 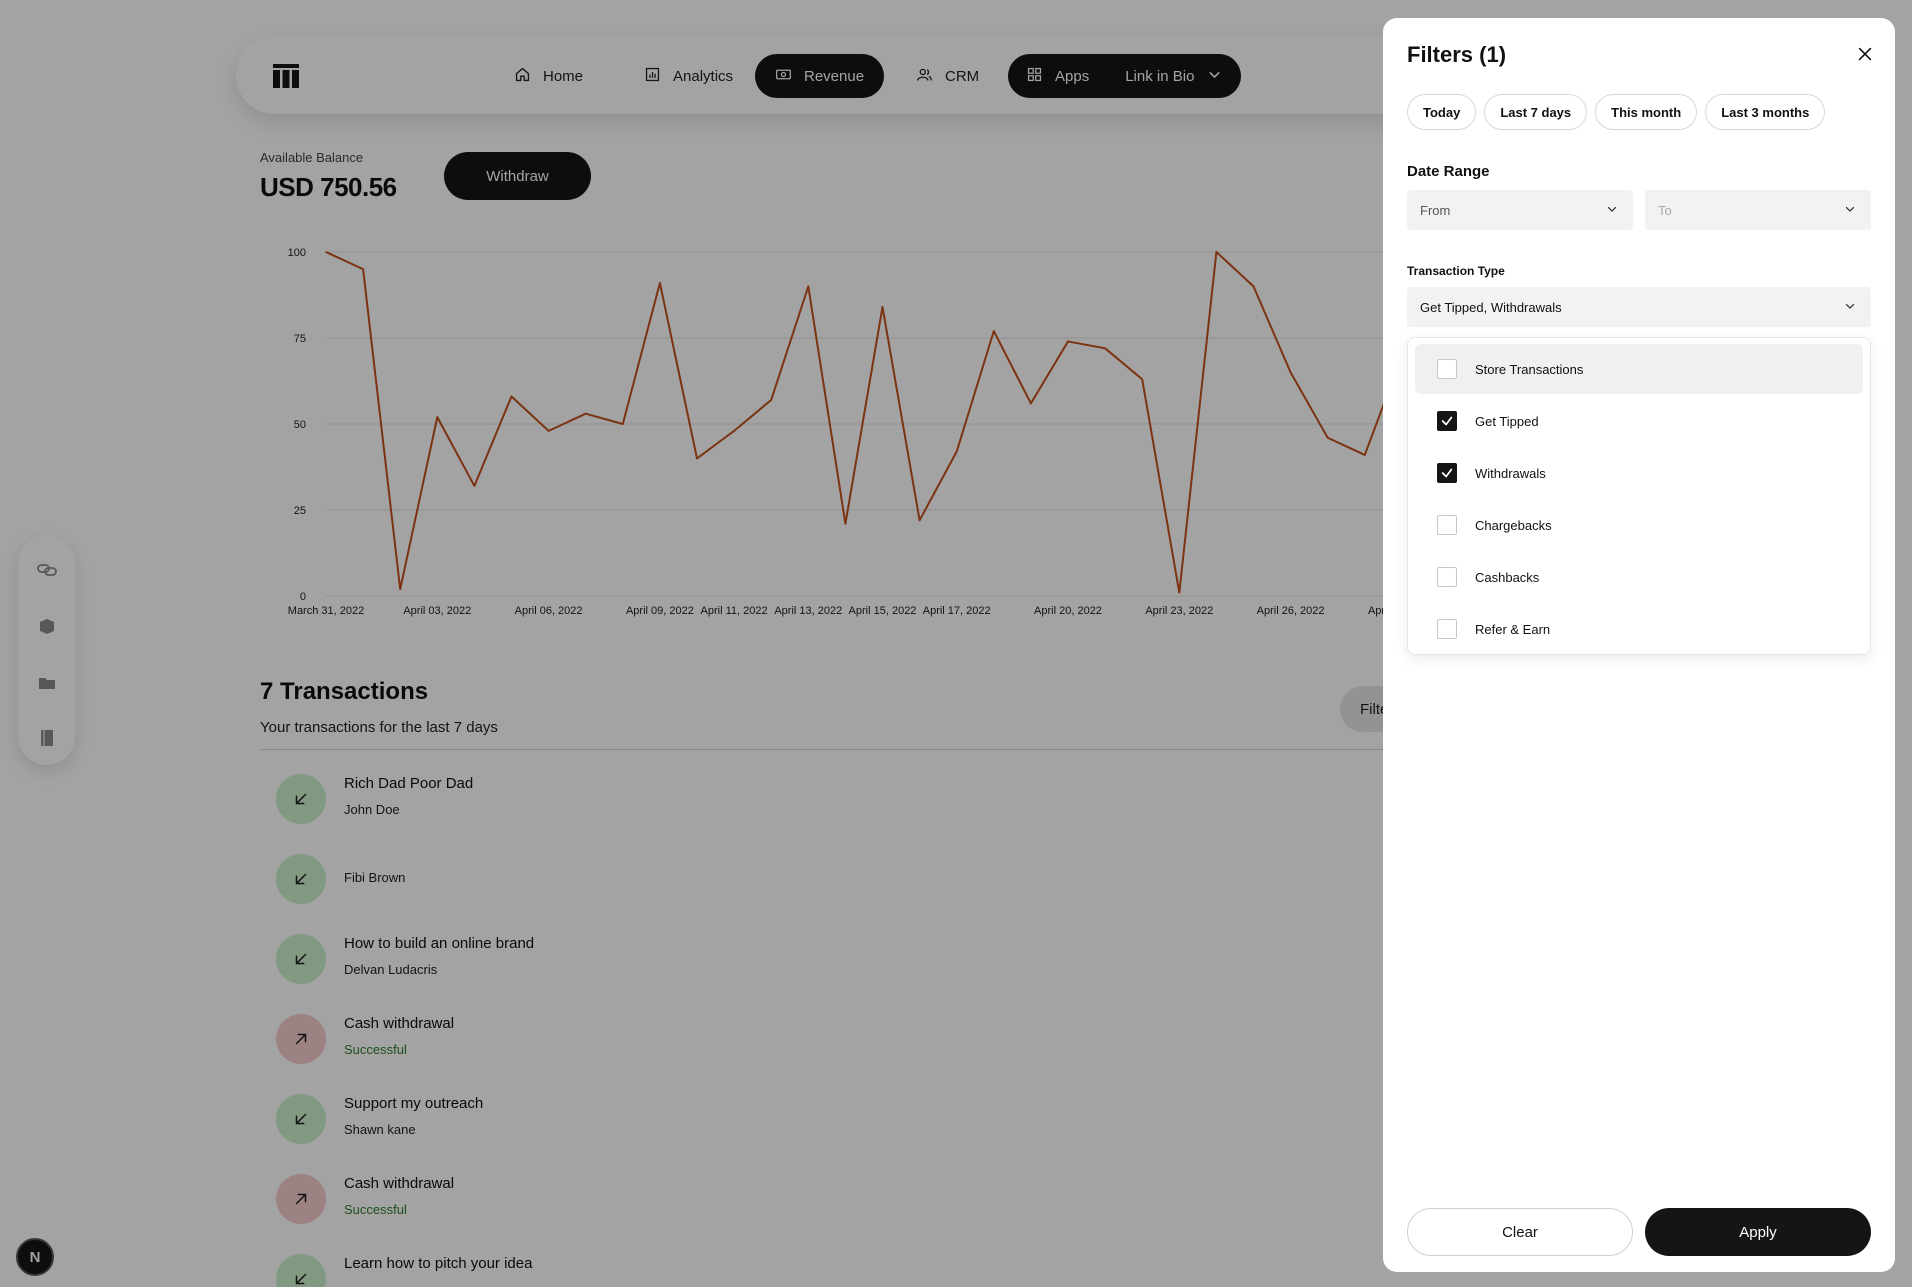 What do you see at coordinates (1639, 307) in the screenshot?
I see `transaction-type-select: Get Tipped, Withdrawals` at bounding box center [1639, 307].